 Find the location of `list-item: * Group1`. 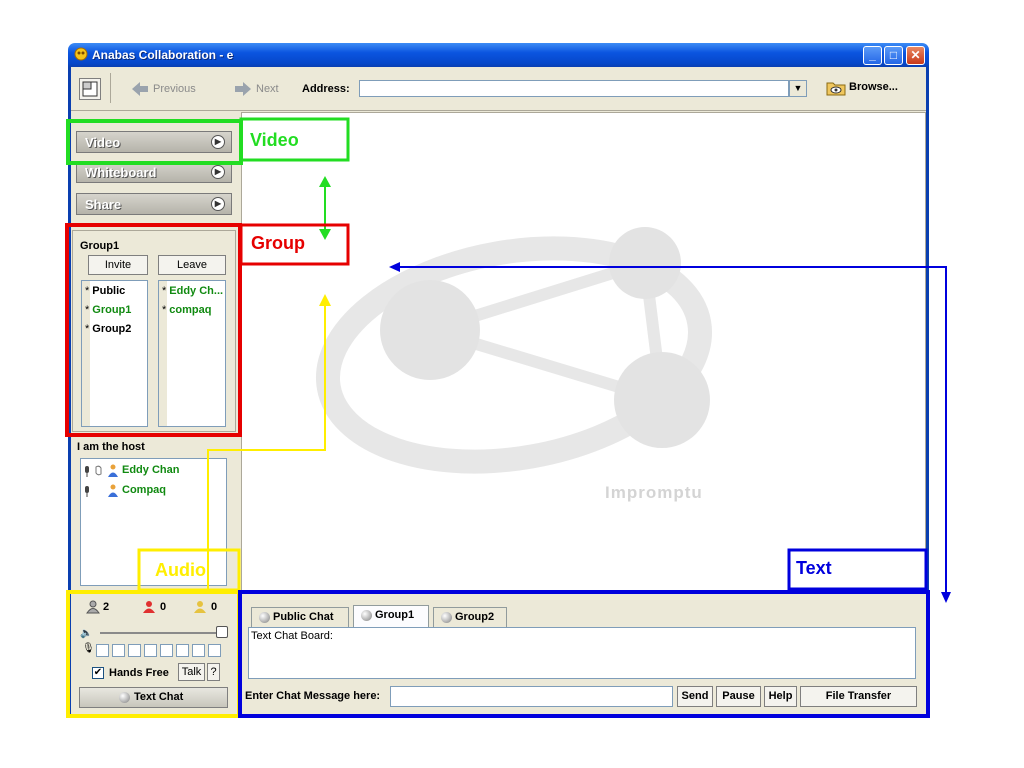

list-item: * Group1 is located at coordinates (108, 310).